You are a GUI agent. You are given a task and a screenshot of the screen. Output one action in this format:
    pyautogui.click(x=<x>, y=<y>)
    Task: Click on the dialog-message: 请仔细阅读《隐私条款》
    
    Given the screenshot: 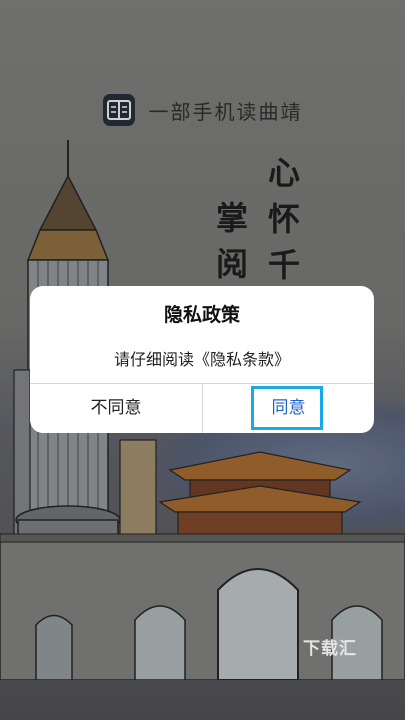 What is the action you would take?
    pyautogui.click(x=201, y=359)
    